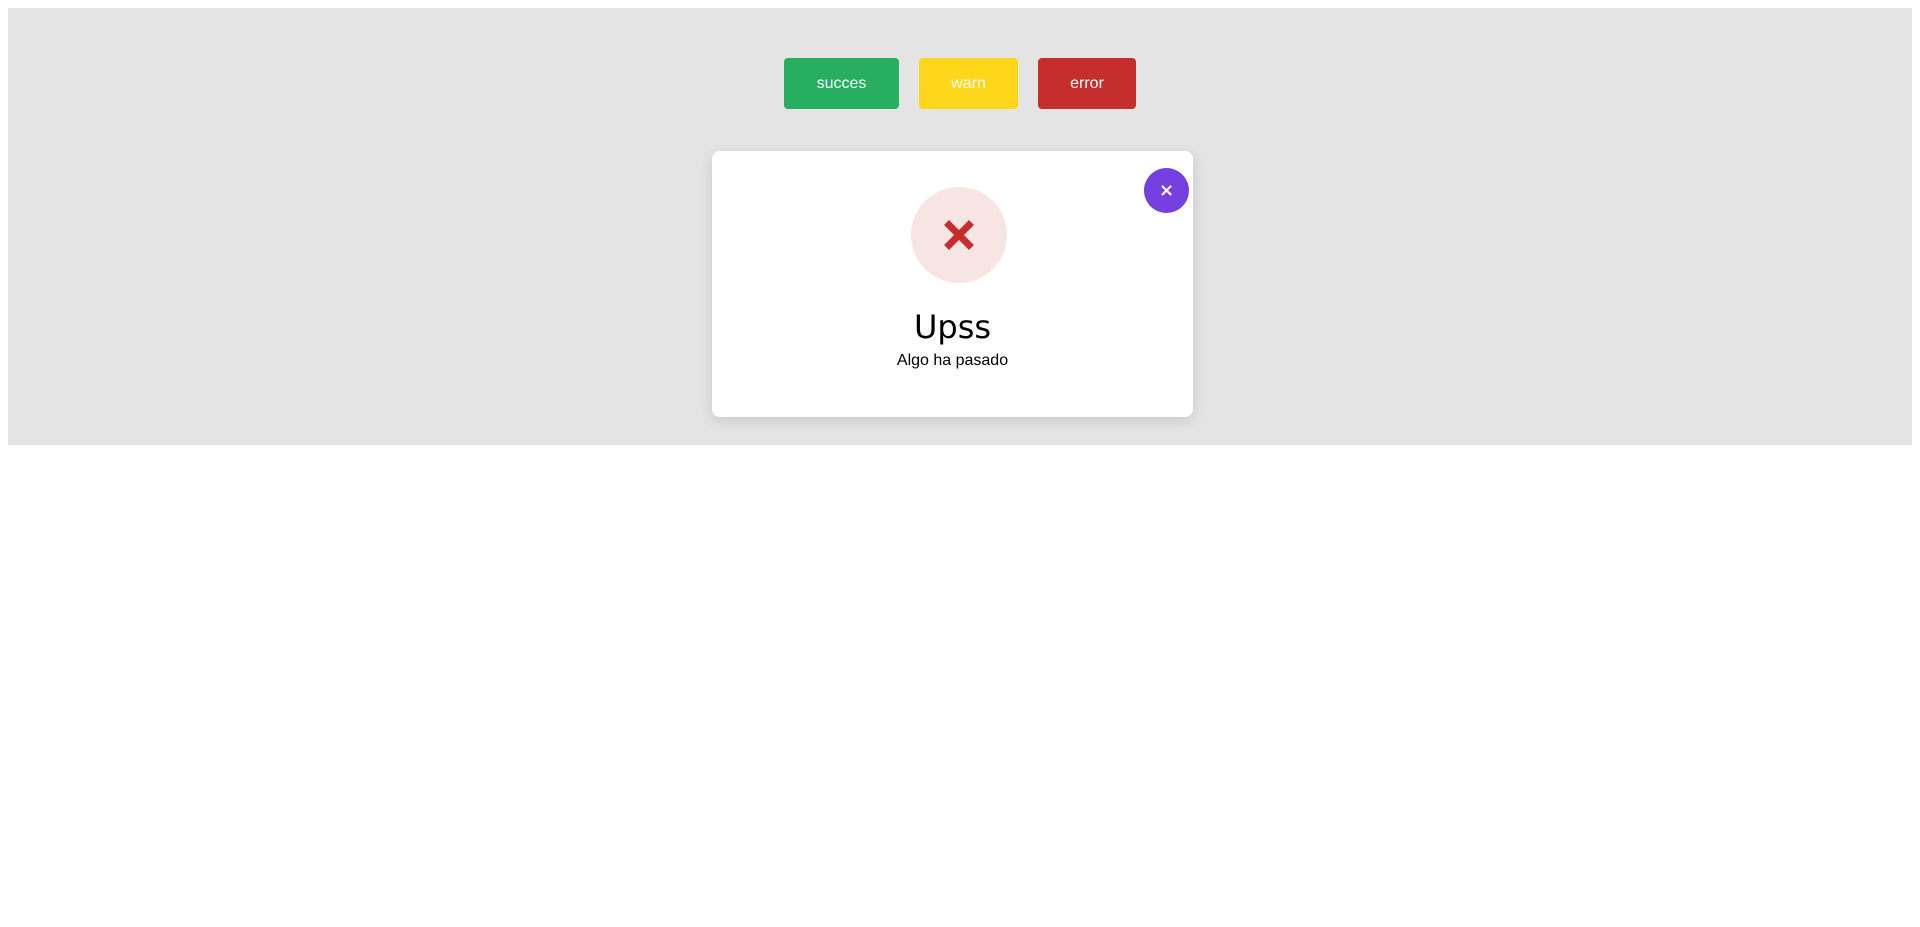 Image resolution: width=1920 pixels, height=927 pixels. Describe the element at coordinates (952, 360) in the screenshot. I see `modal-message: Algo ha pasado` at that location.